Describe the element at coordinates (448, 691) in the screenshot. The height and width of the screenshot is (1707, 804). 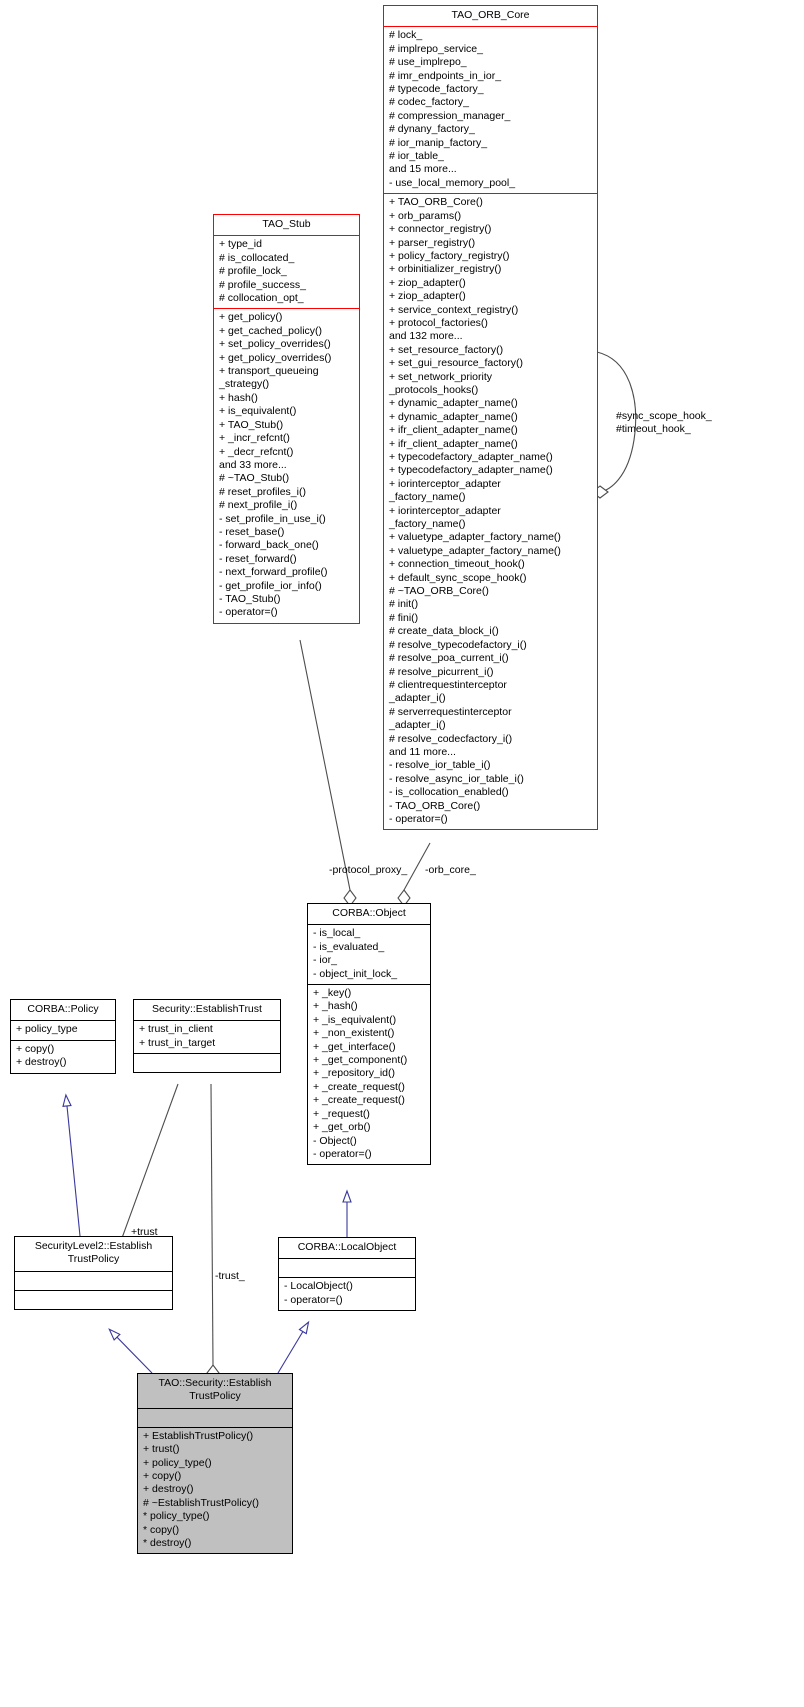
I see `member-row: # clientrequestinterceptor _adapter_i()` at that location.